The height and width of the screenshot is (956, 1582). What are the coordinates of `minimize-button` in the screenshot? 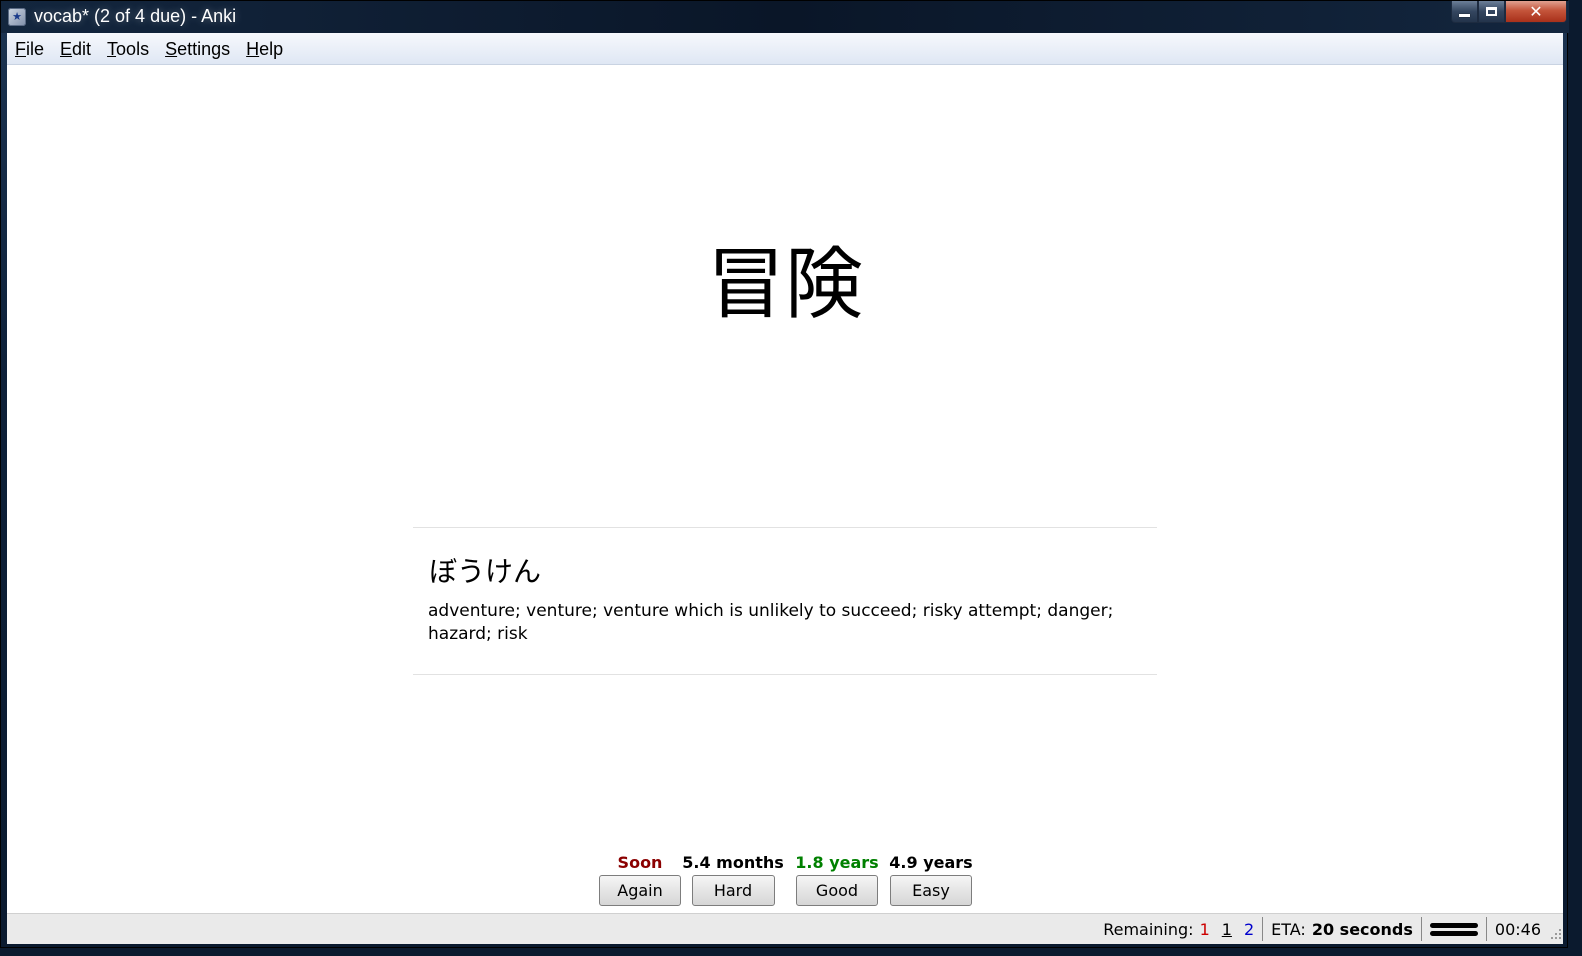 It's located at (1464, 12).